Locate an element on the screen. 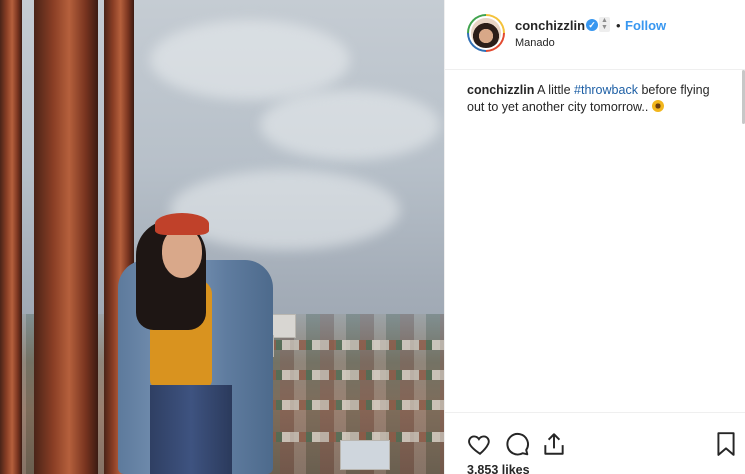 This screenshot has height=474, width=745. person-jeans is located at coordinates (191, 429).